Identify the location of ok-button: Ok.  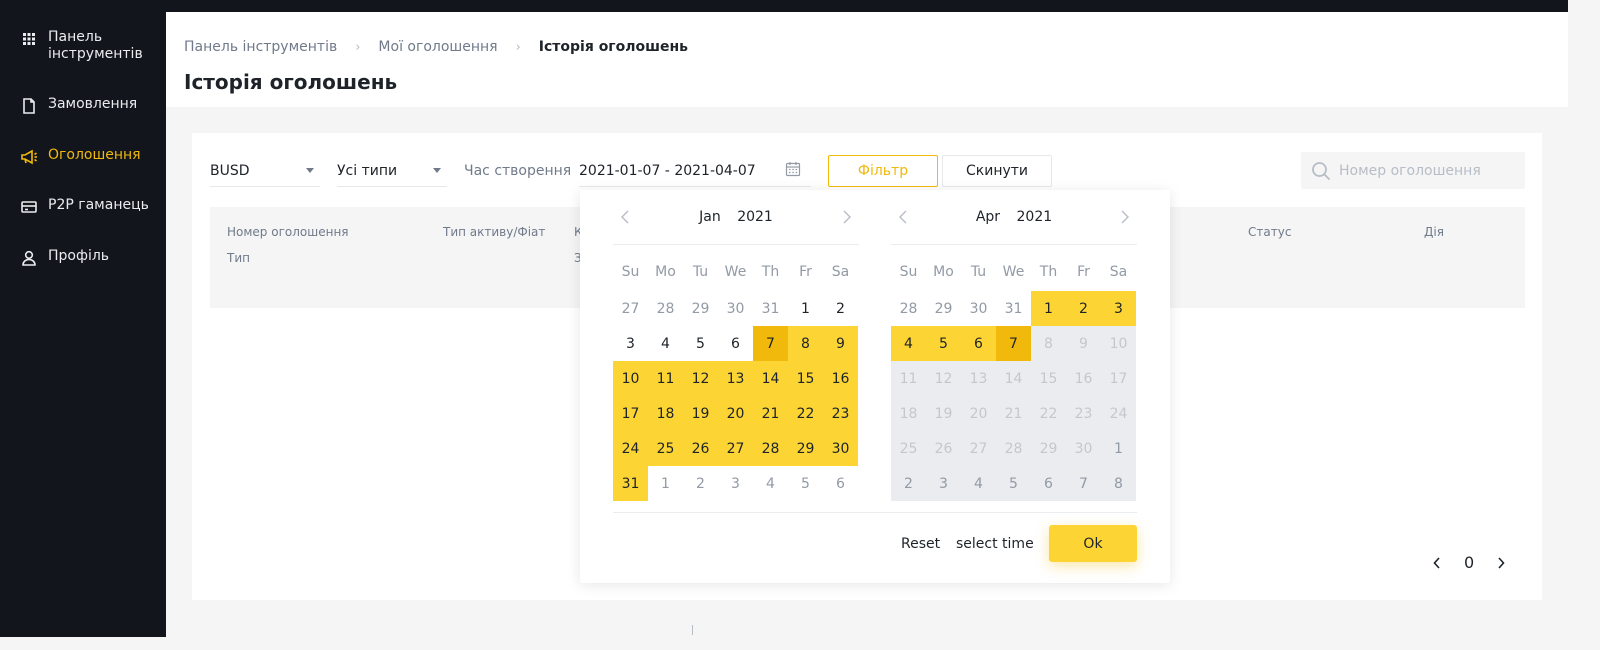
(1093, 543).